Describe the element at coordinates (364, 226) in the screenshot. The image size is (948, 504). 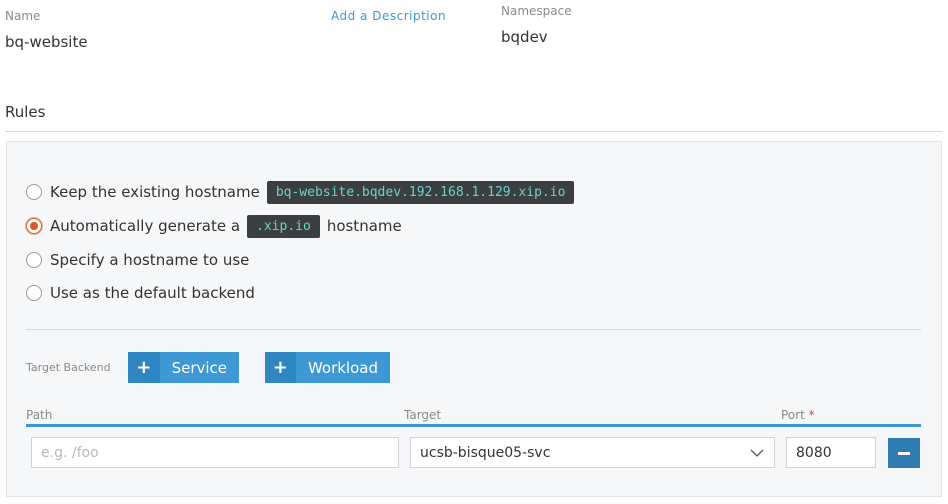
I see `radio-label-suffix: hostname` at that location.